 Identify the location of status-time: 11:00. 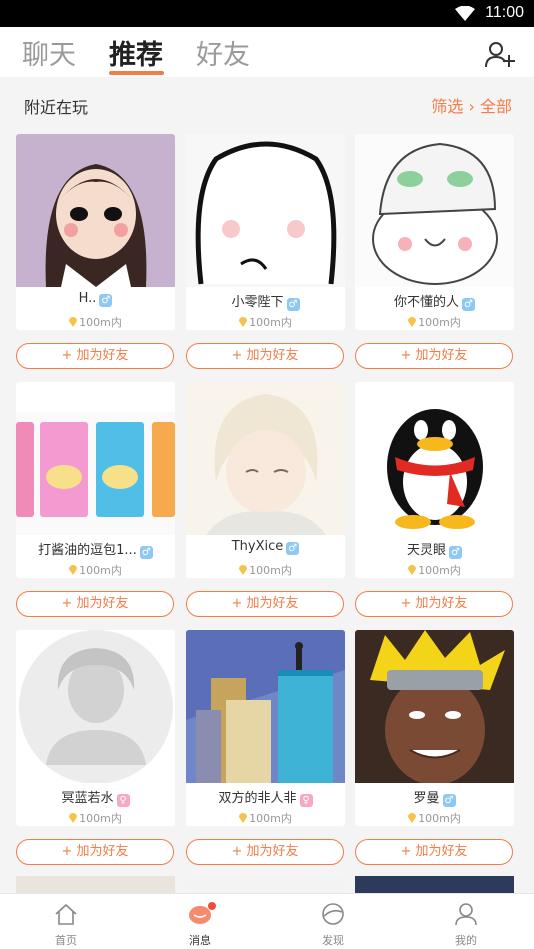
(504, 12).